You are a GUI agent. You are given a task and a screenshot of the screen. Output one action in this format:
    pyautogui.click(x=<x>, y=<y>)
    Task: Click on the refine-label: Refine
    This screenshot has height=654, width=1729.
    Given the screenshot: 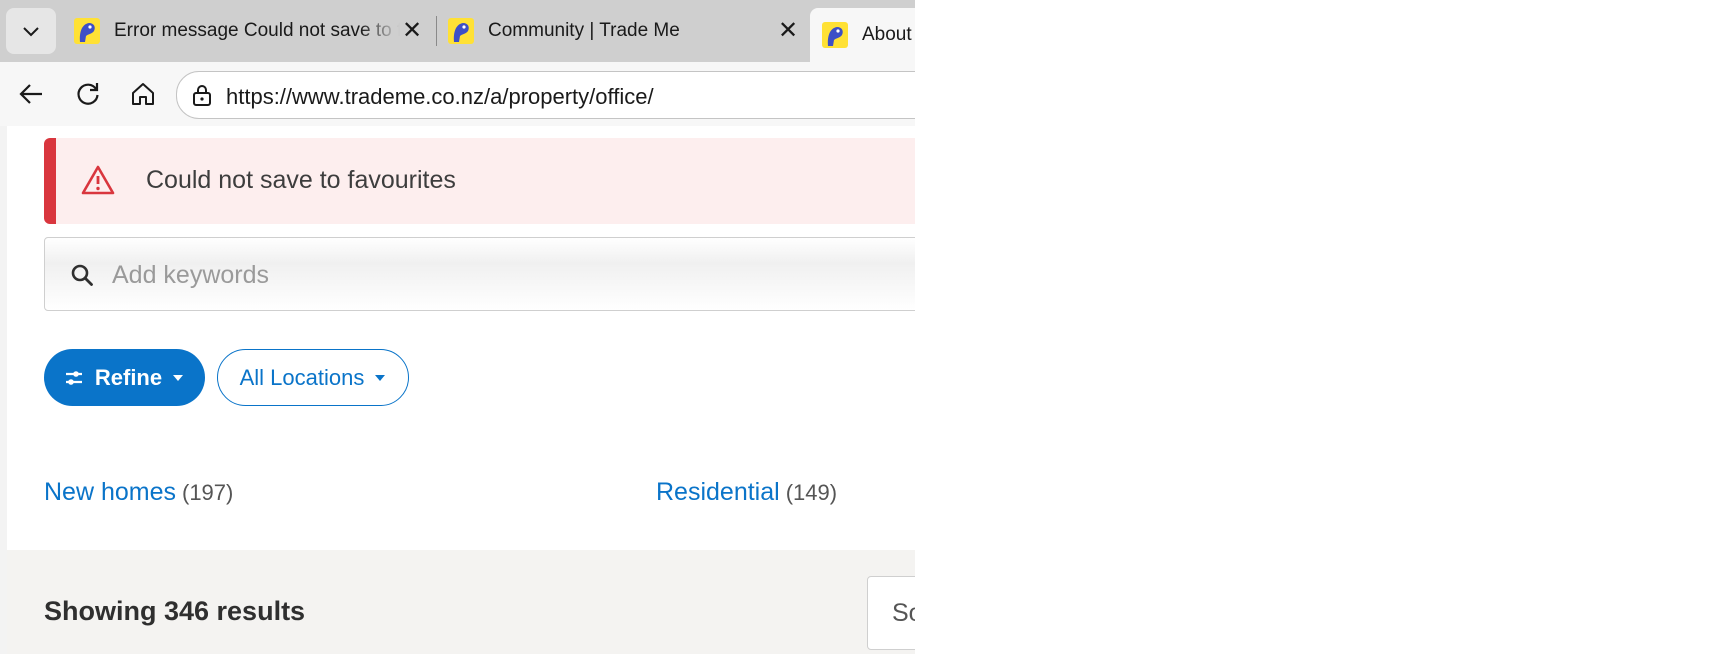 What is the action you would take?
    pyautogui.click(x=128, y=377)
    